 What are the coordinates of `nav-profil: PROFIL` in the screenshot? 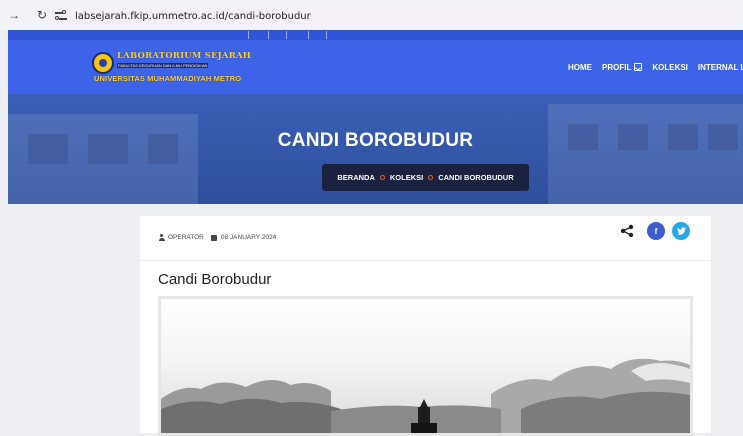 It's located at (622, 67).